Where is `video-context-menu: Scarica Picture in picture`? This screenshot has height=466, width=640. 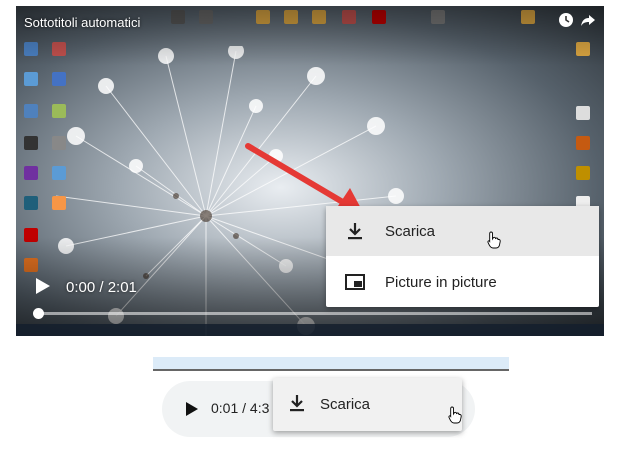 video-context-menu: Scarica Picture in picture is located at coordinates (462, 256).